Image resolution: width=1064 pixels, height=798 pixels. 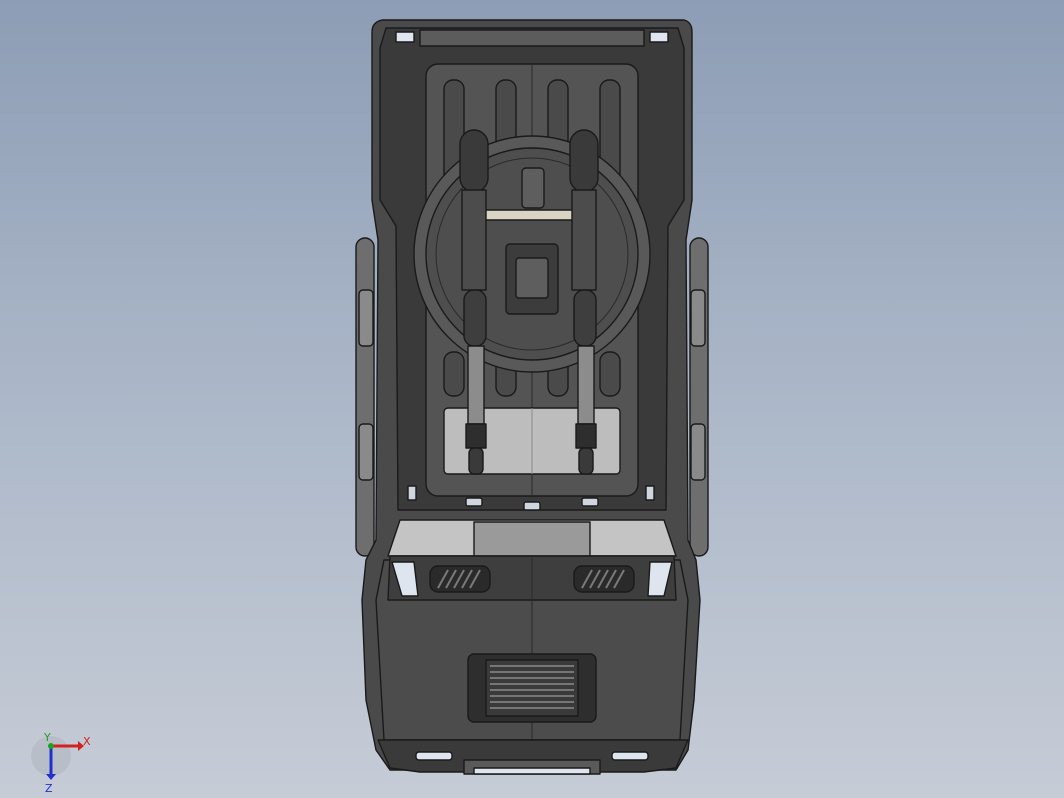 I want to click on coordinate-triad: X Y Z, so click(x=61, y=763).